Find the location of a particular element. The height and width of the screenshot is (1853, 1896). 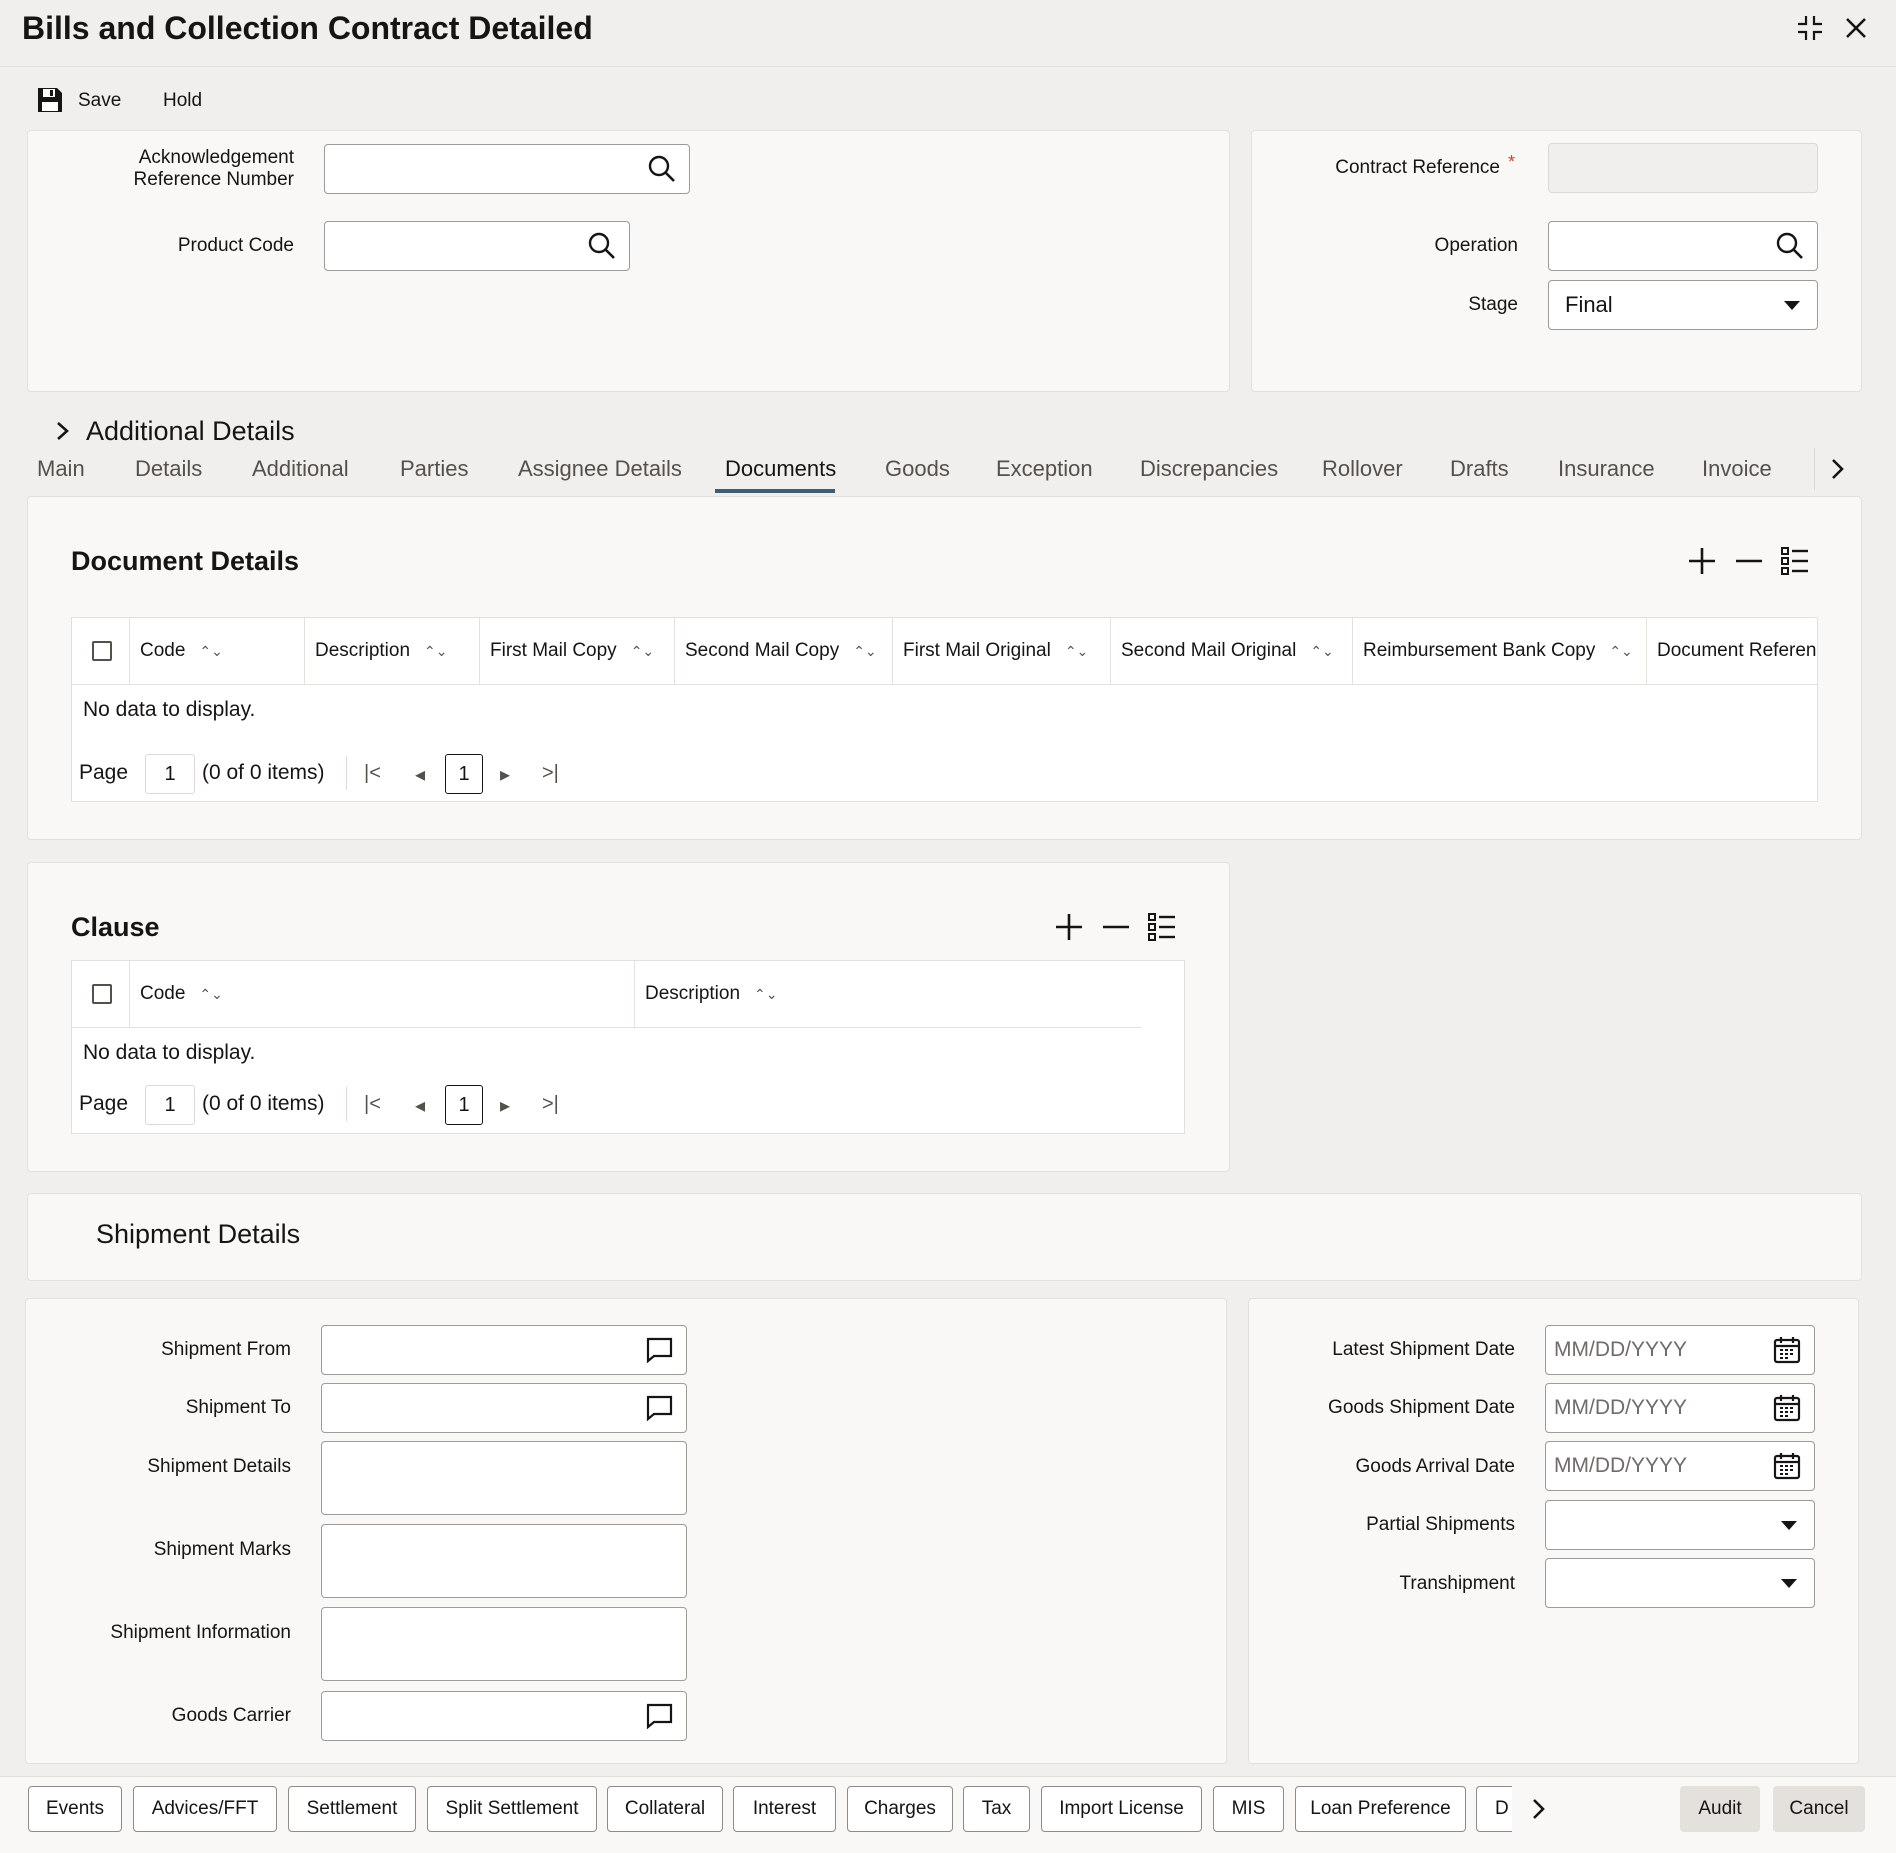

tab-details: Details is located at coordinates (168, 469).